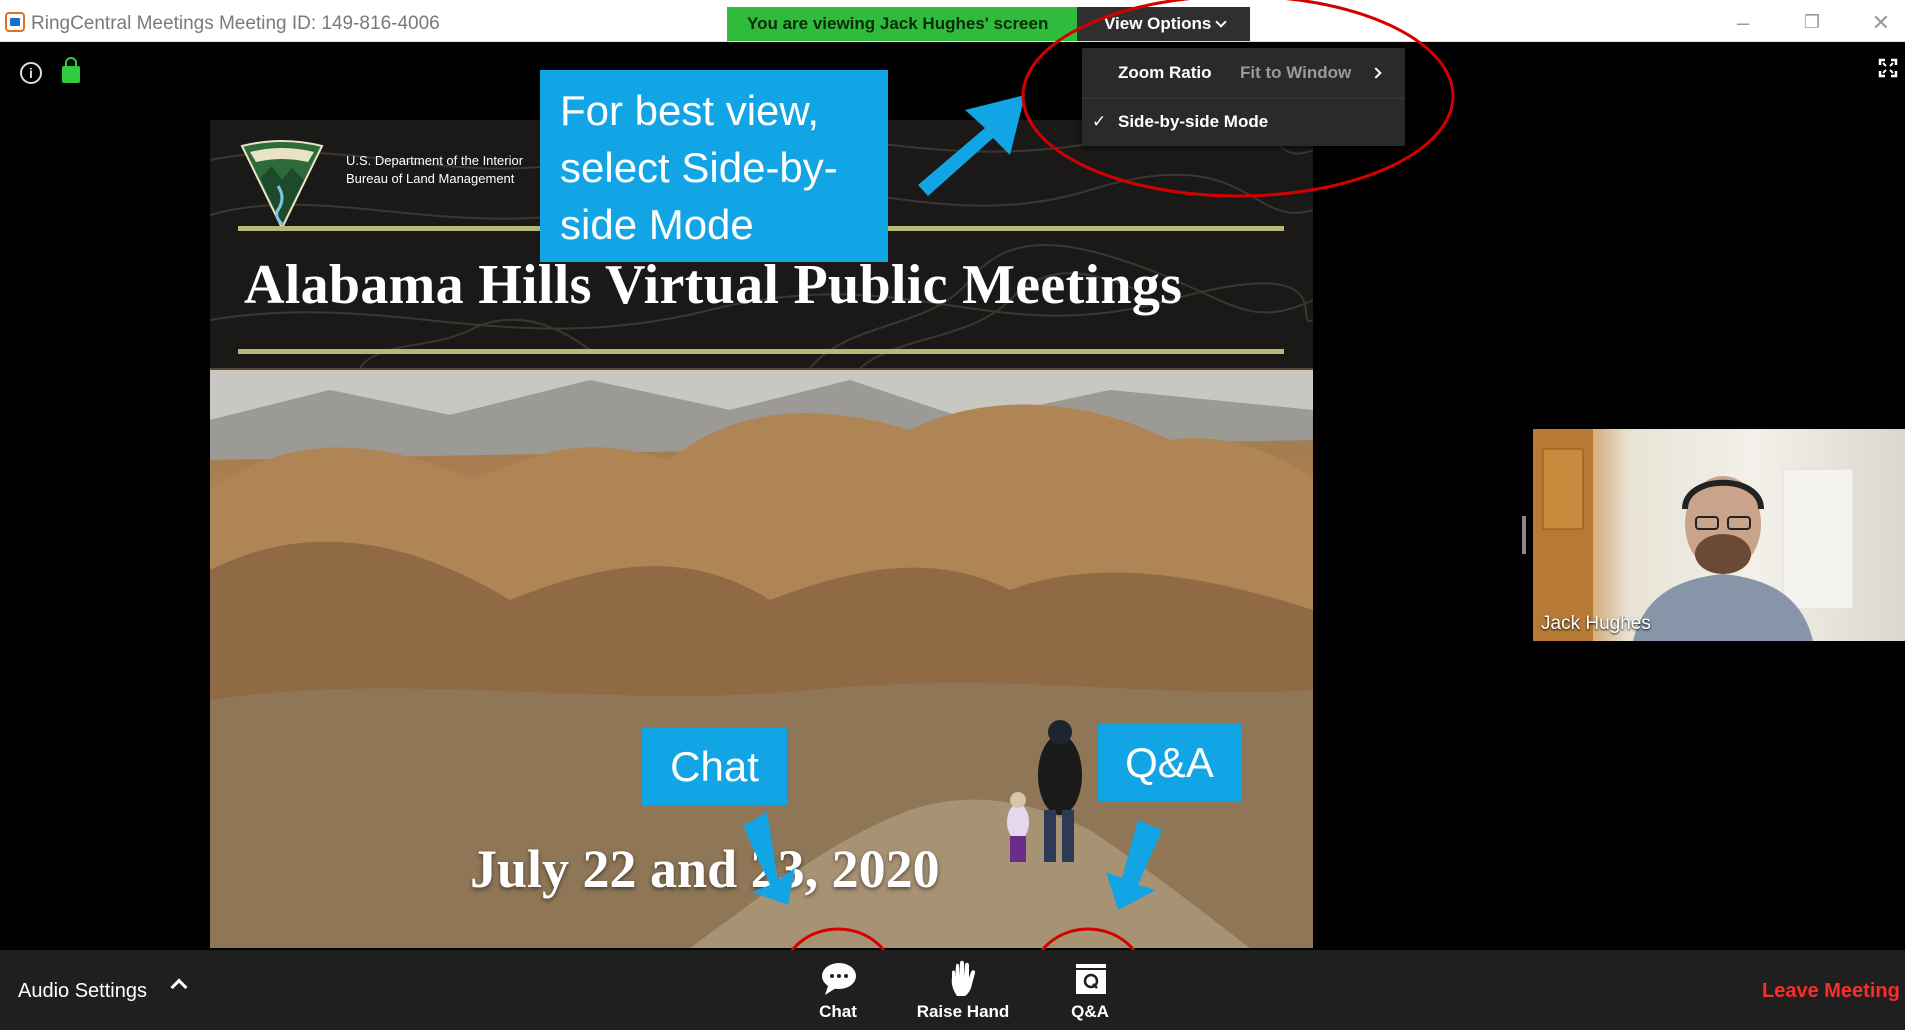  Describe the element at coordinates (1524, 535) in the screenshot. I see `resize-handle` at that location.